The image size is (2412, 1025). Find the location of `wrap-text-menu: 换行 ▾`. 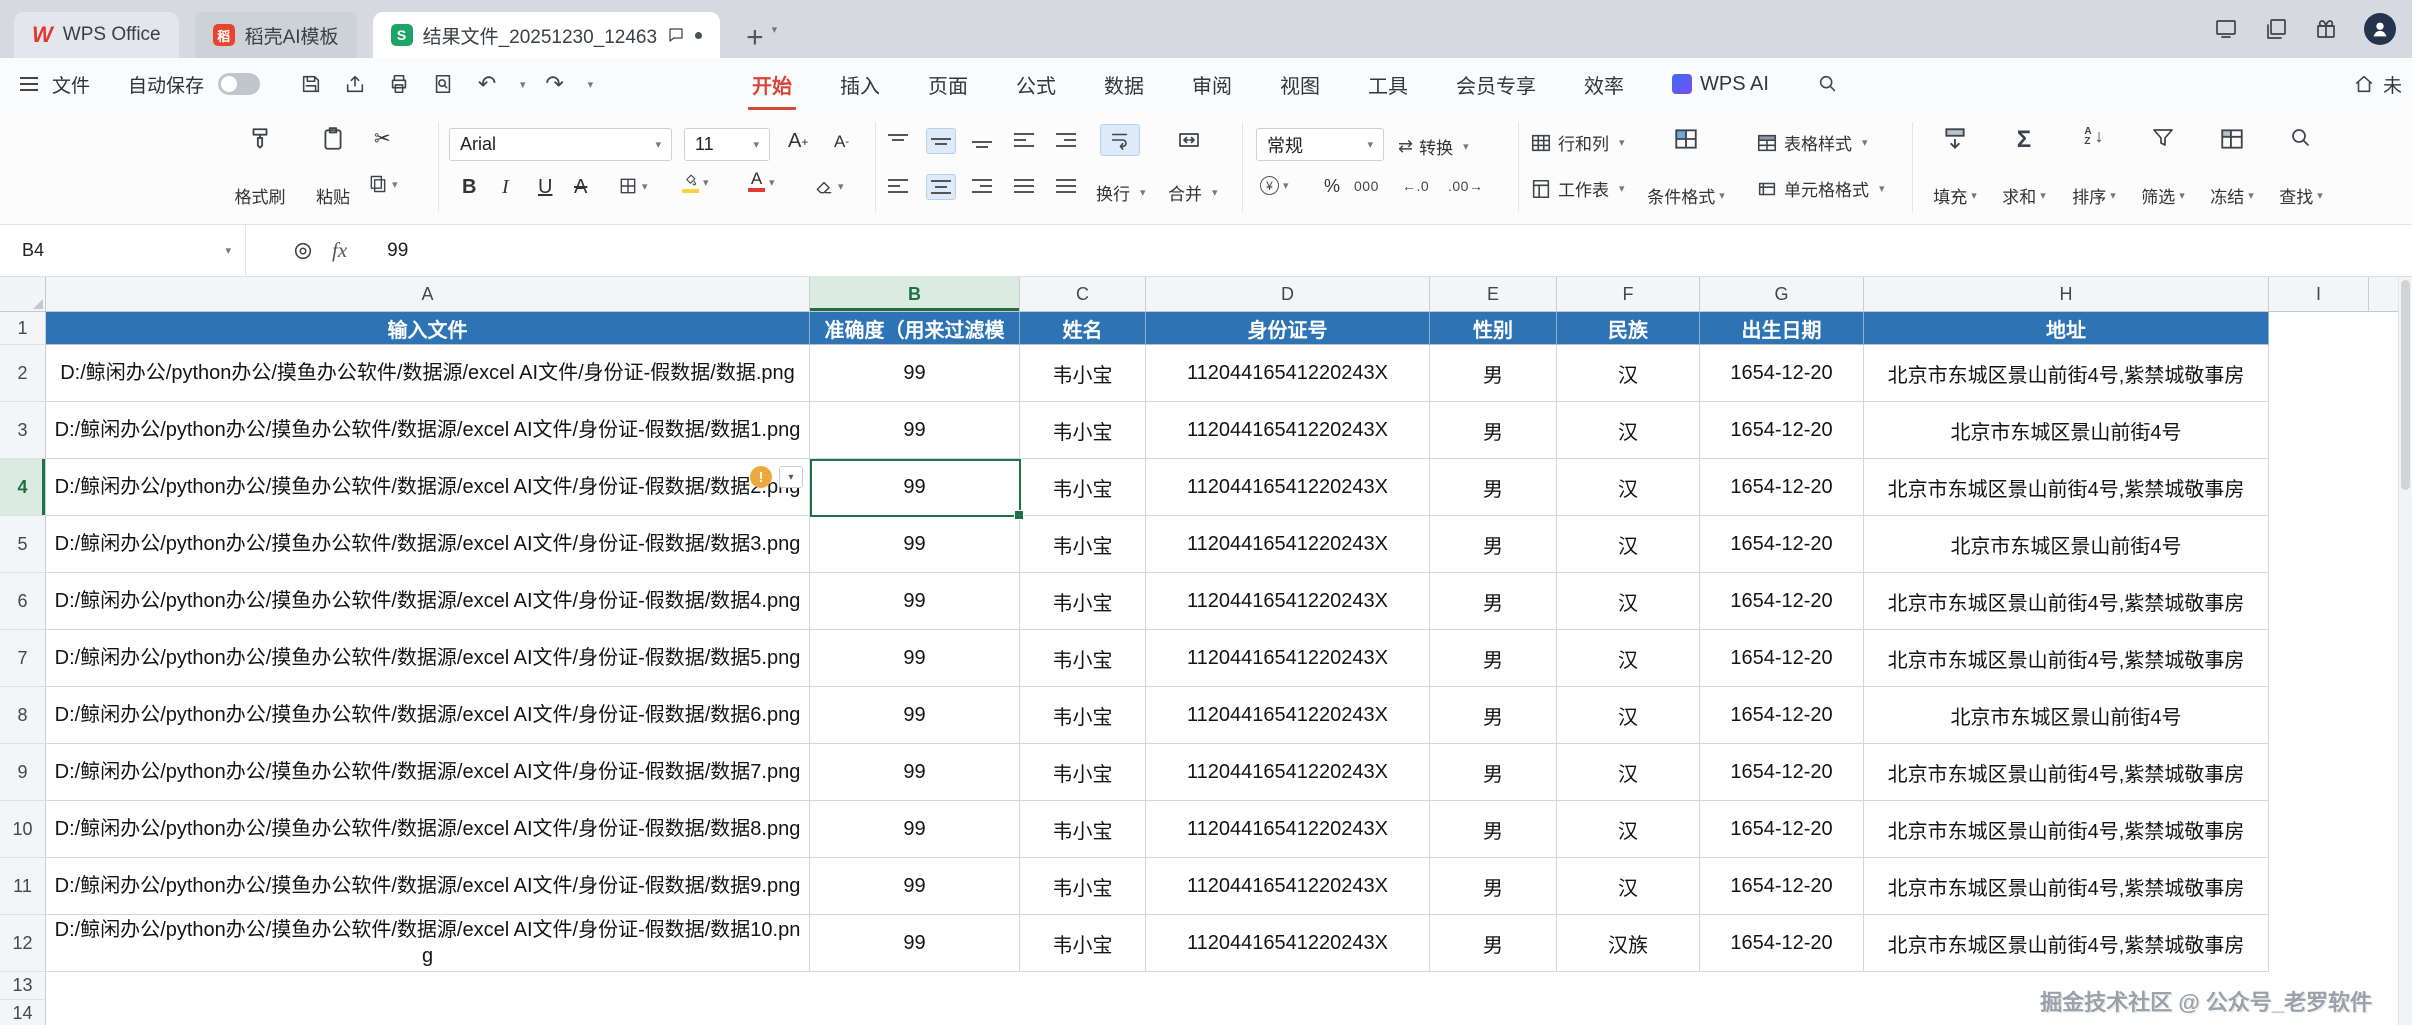

wrap-text-menu: 换行 ▾ is located at coordinates (1121, 192).